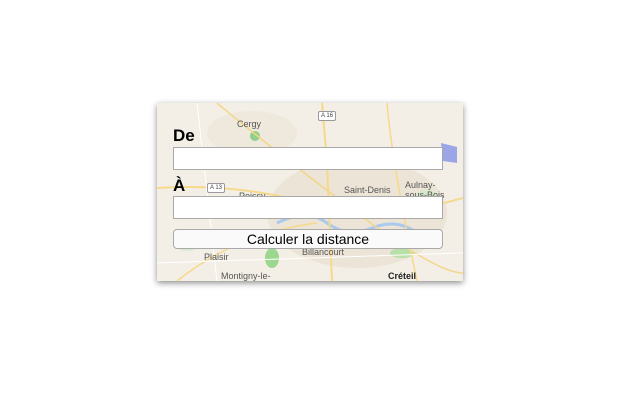 Image resolution: width=640 pixels, height=400 pixels. Describe the element at coordinates (308, 158) in the screenshot. I see `from-input` at that location.